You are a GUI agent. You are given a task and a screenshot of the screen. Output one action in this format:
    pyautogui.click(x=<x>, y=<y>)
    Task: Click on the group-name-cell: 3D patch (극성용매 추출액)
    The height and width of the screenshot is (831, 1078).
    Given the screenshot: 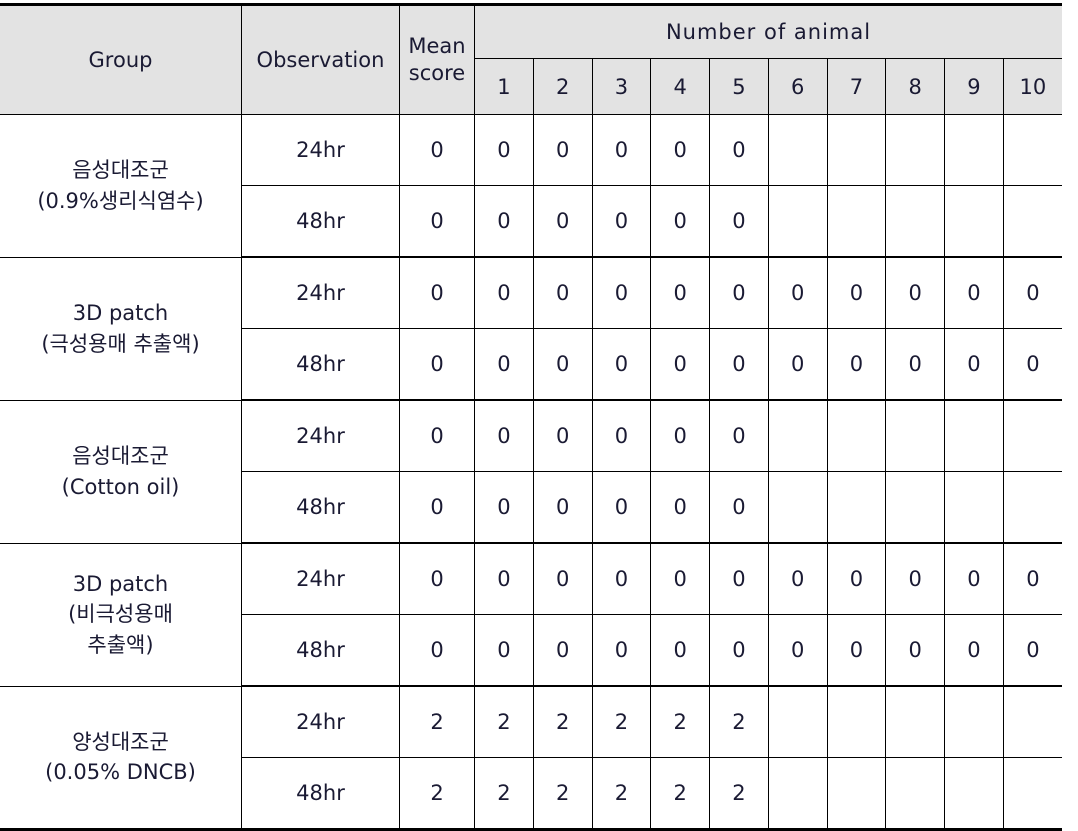 What is the action you would take?
    pyautogui.click(x=121, y=328)
    